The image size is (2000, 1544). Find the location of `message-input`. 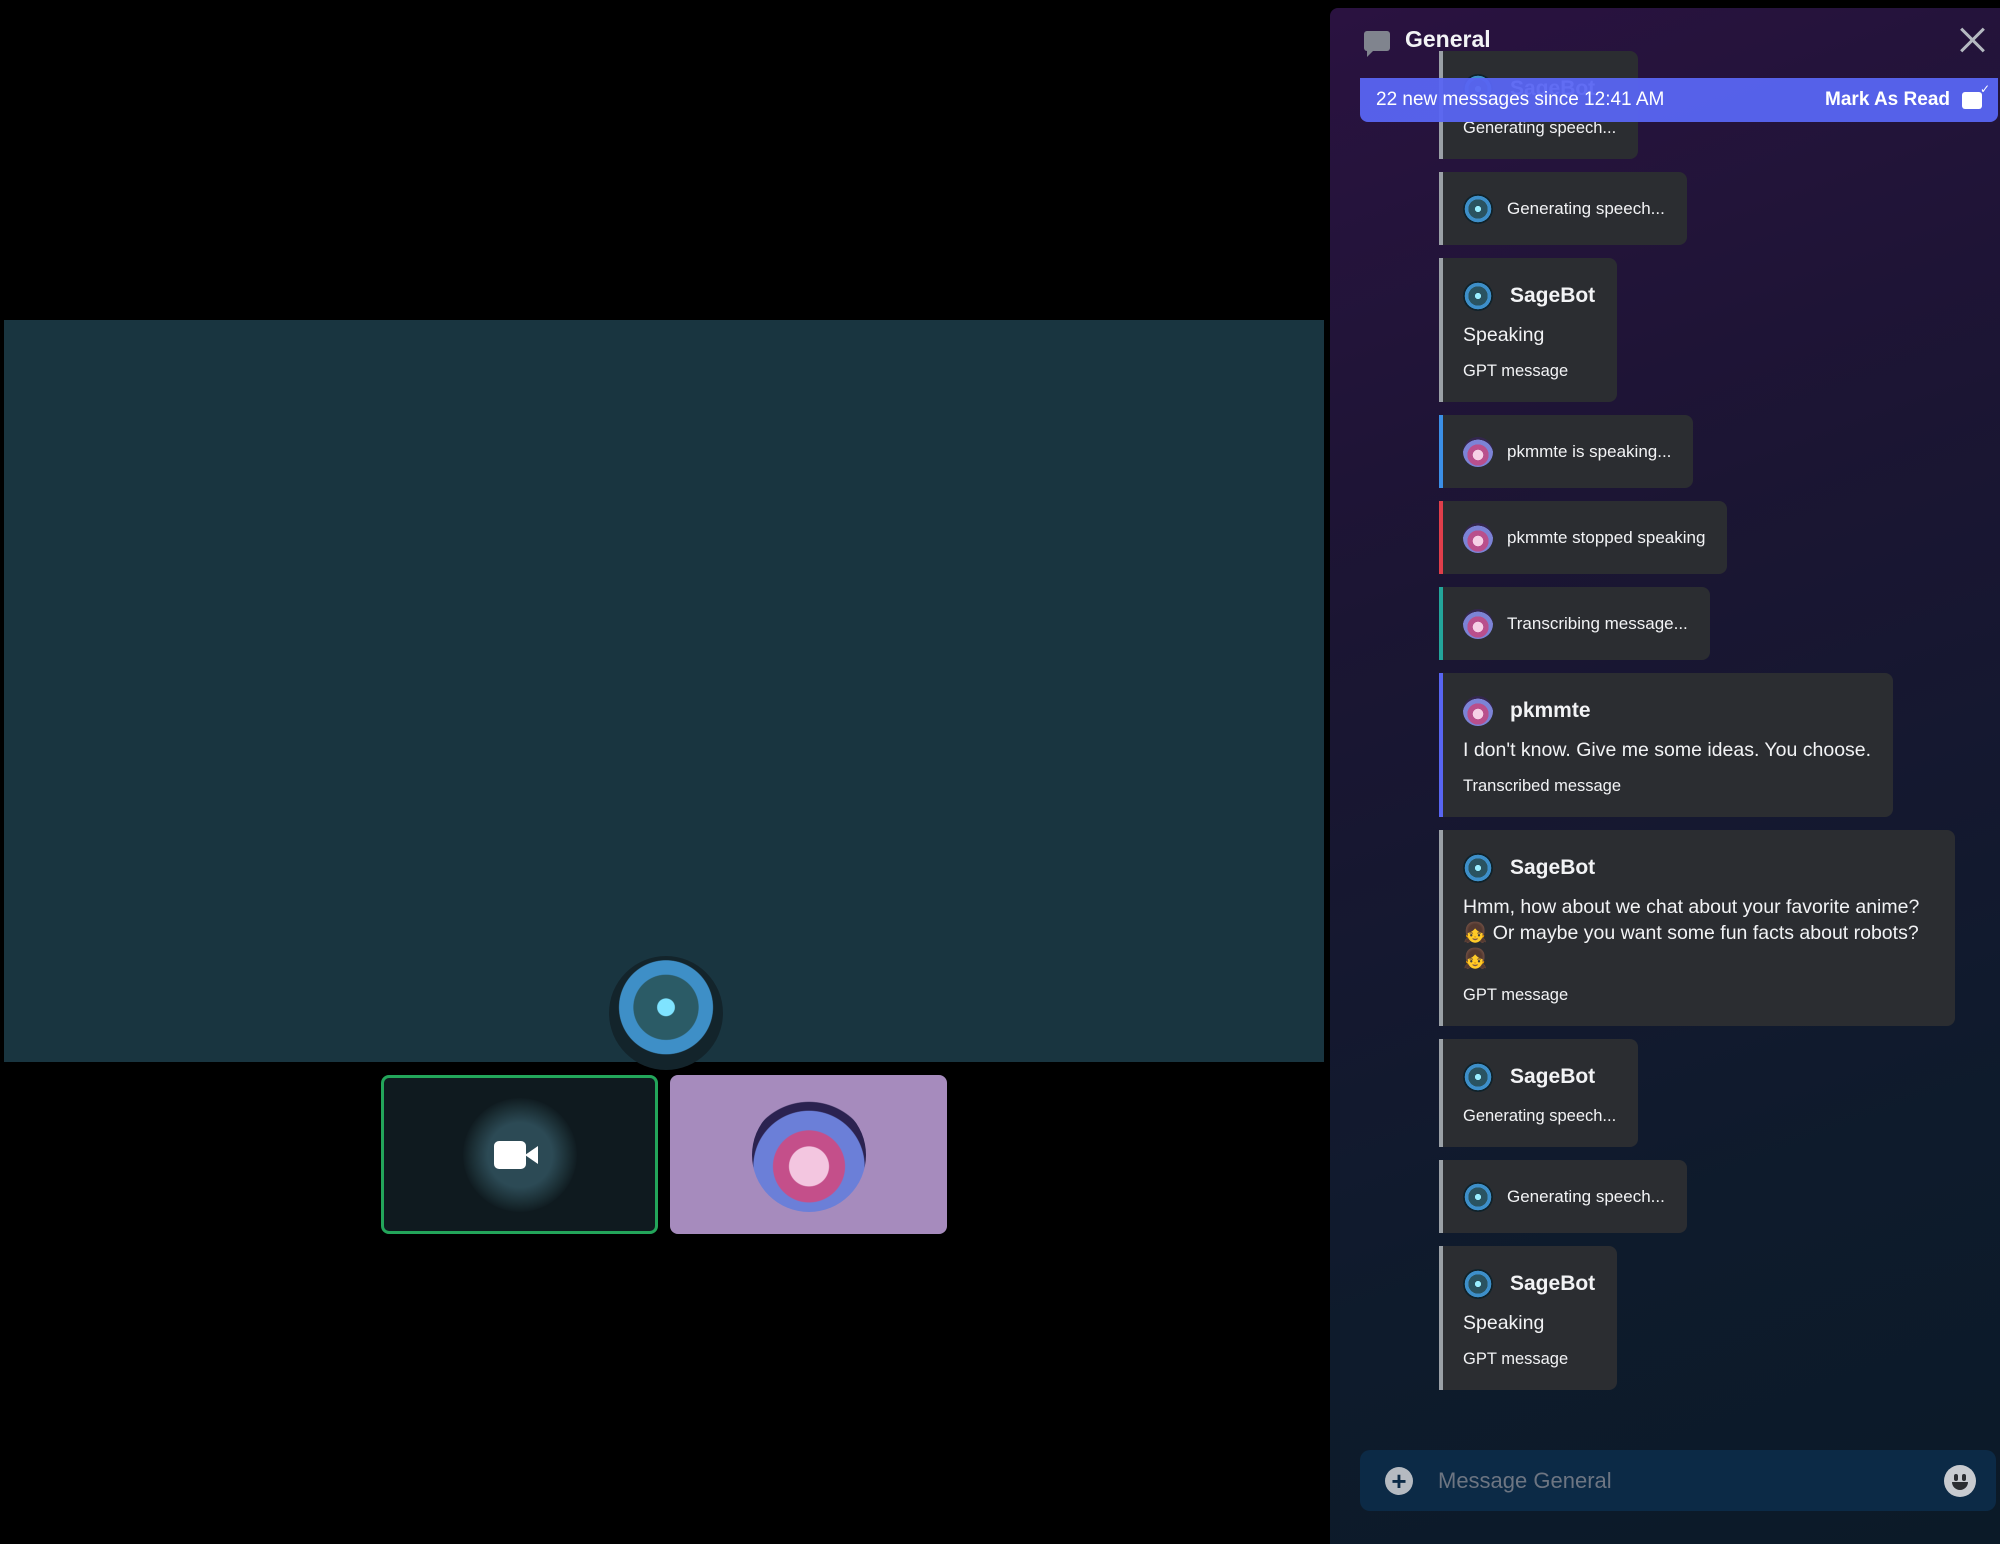

message-input is located at coordinates (1678, 1480).